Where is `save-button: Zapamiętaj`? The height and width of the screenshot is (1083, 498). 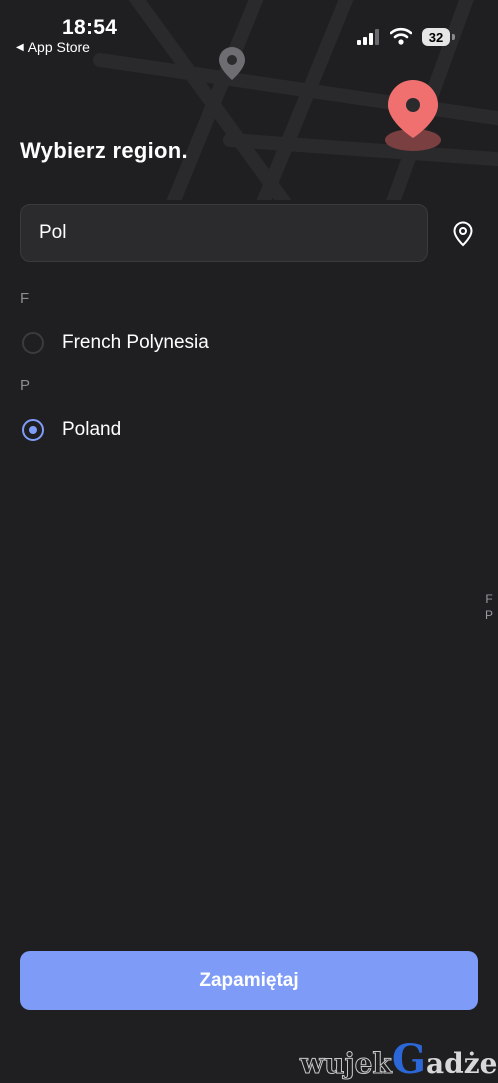 save-button: Zapamiętaj is located at coordinates (249, 980).